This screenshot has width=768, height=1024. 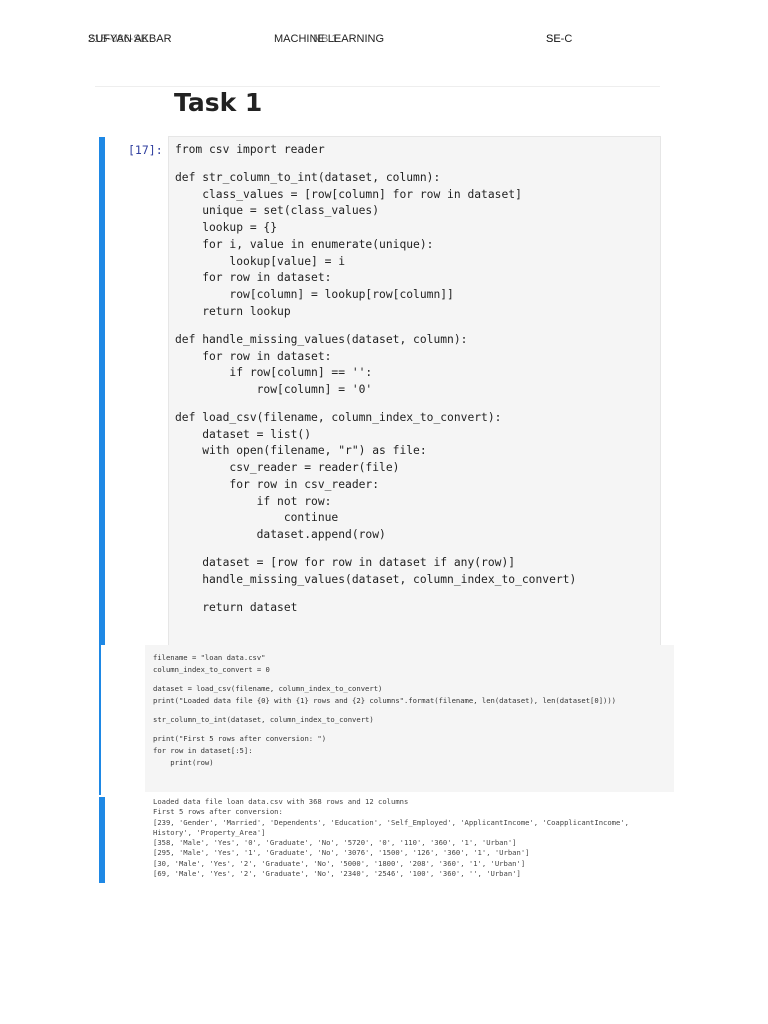 I want to click on code-line: lookup = {}, so click(x=226, y=228).